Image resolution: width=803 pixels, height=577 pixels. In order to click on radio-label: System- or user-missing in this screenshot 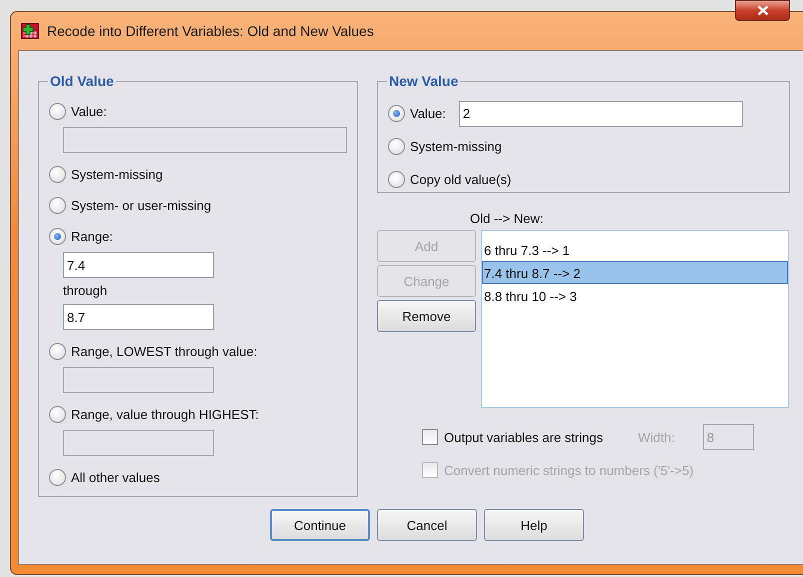, I will do `click(141, 205)`.